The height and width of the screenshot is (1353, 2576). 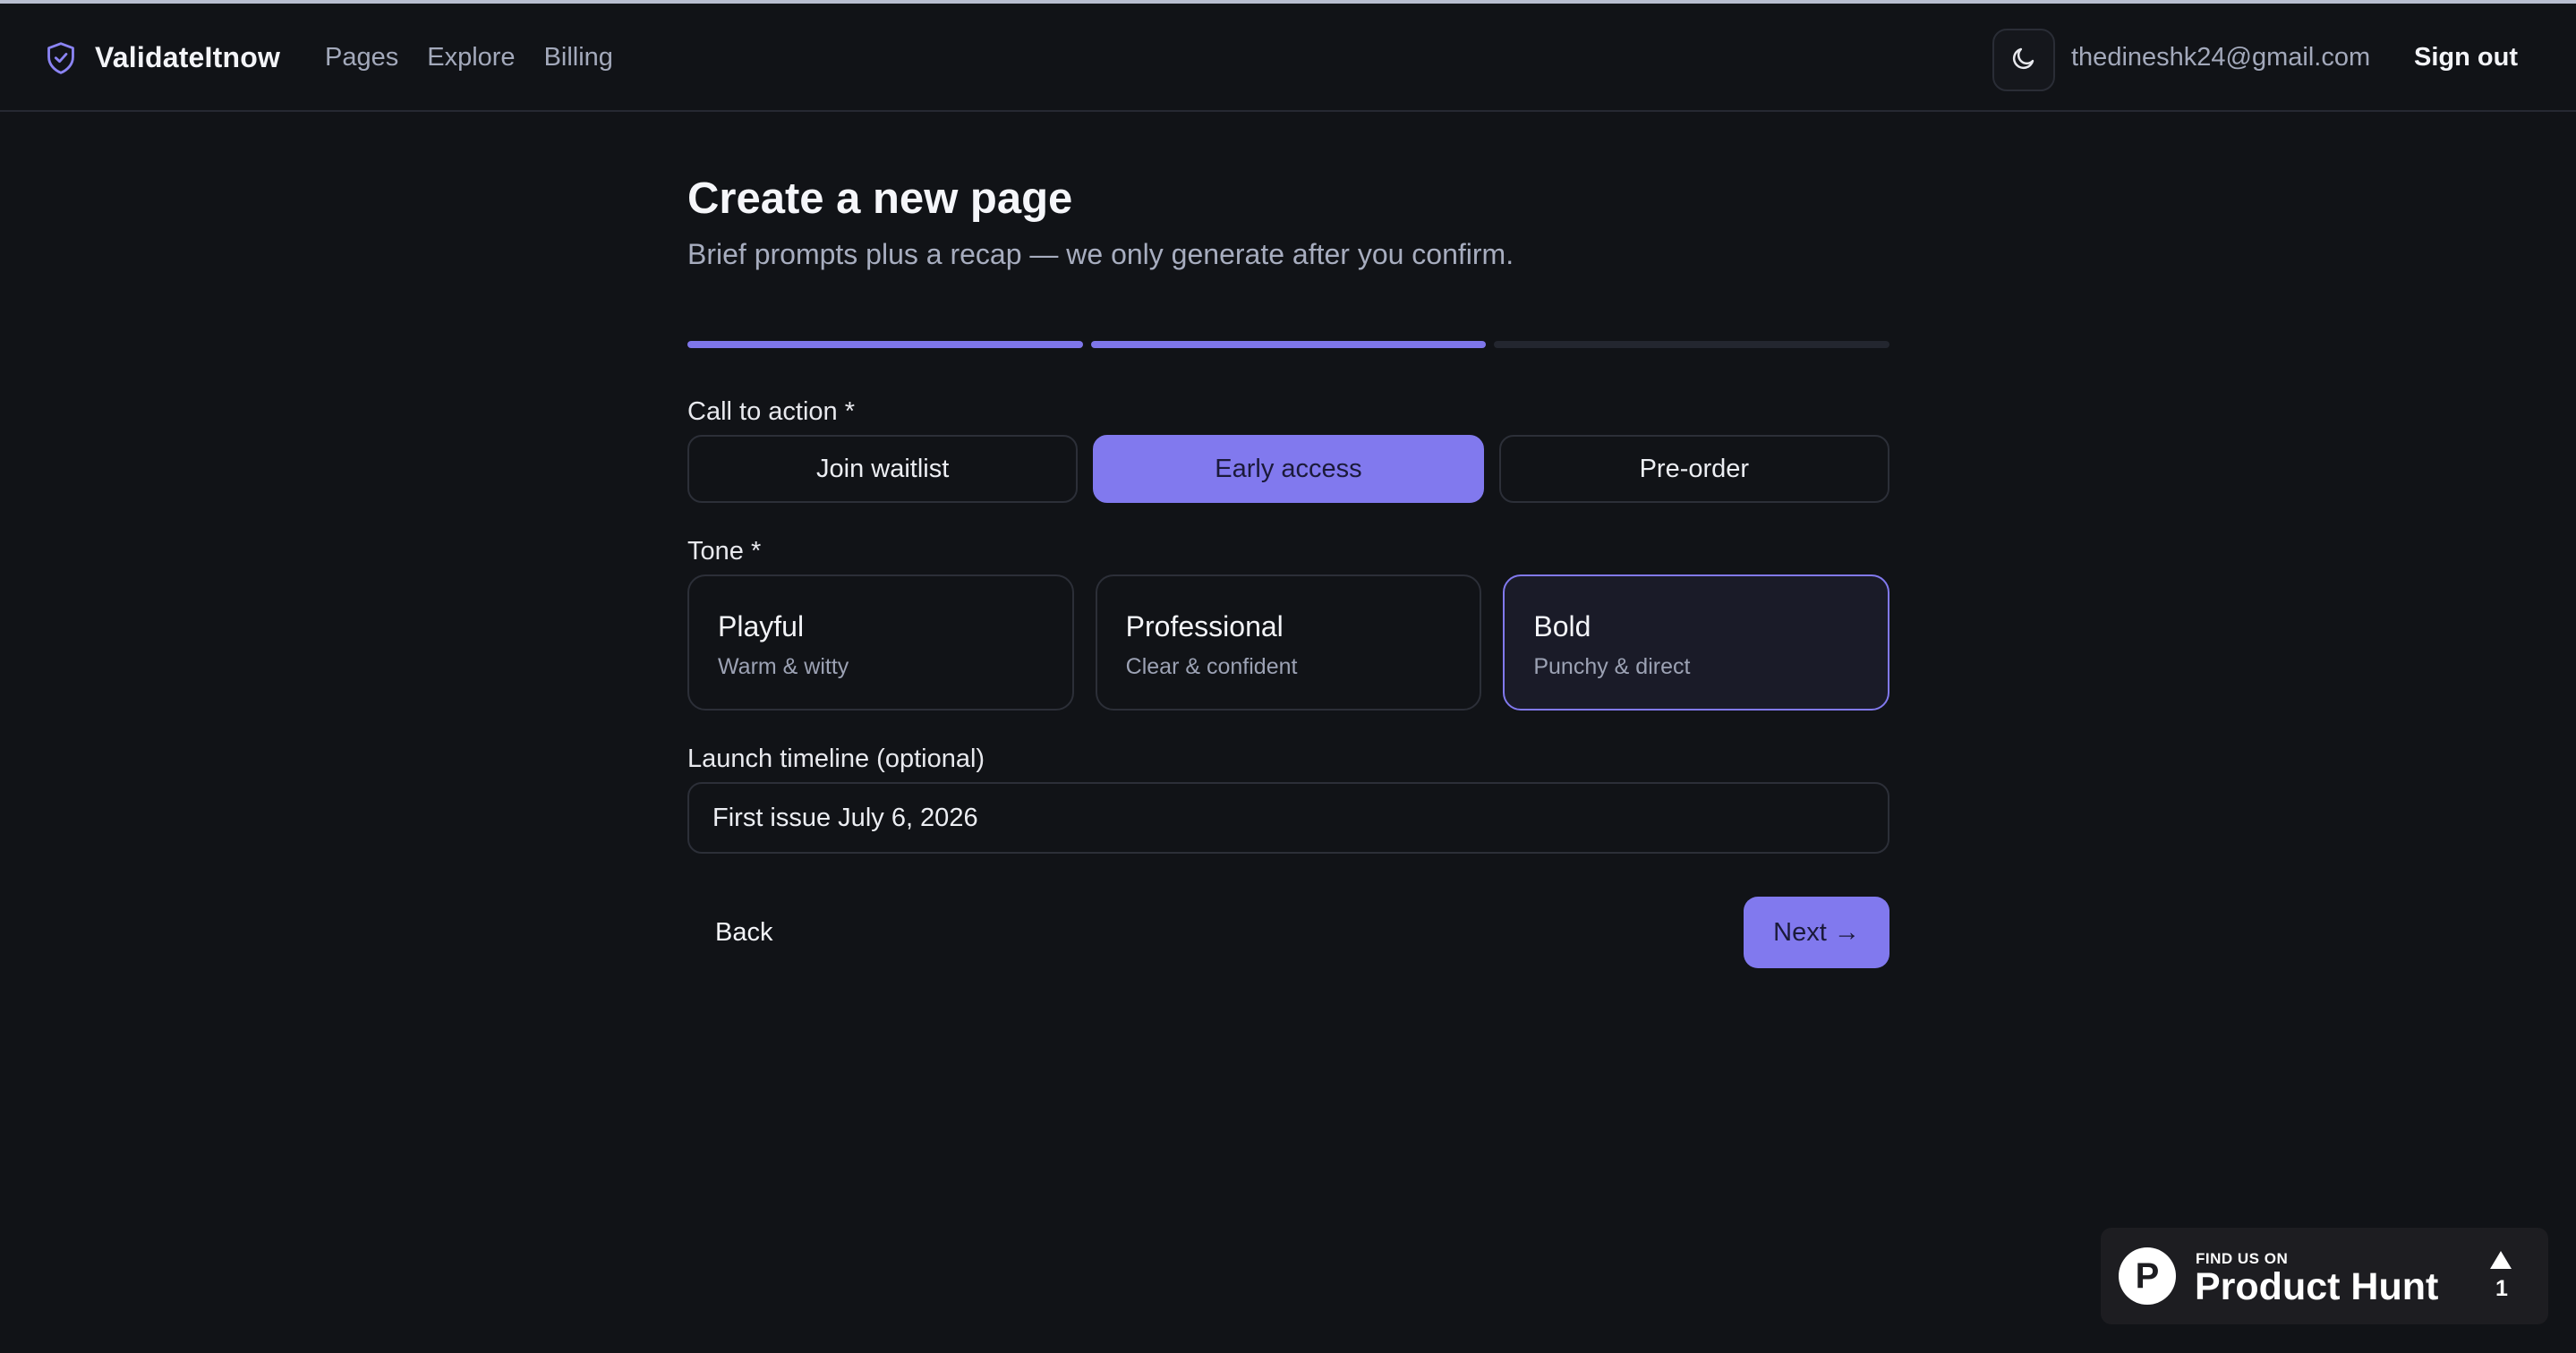 I want to click on tone-title: Playful, so click(x=761, y=626).